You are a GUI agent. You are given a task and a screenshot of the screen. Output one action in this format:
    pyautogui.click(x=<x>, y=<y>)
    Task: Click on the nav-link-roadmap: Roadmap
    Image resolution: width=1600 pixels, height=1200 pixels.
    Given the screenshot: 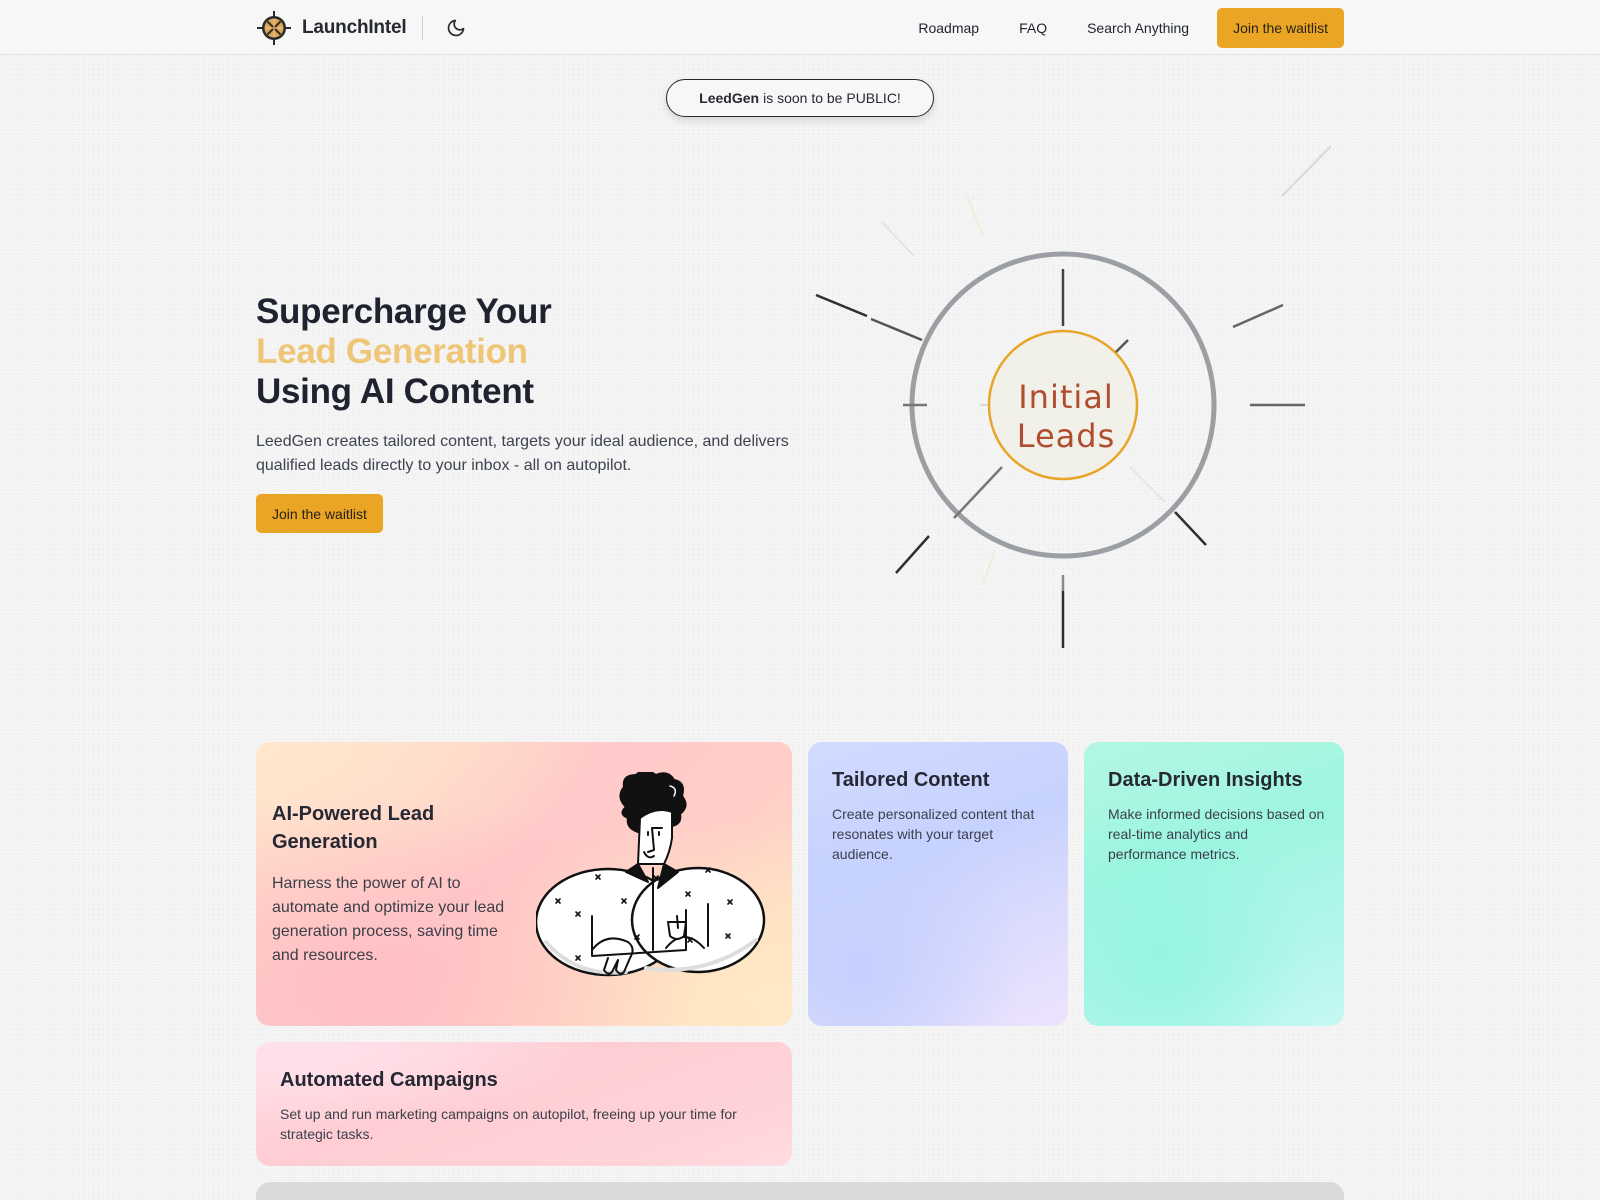 What is the action you would take?
    pyautogui.click(x=948, y=28)
    